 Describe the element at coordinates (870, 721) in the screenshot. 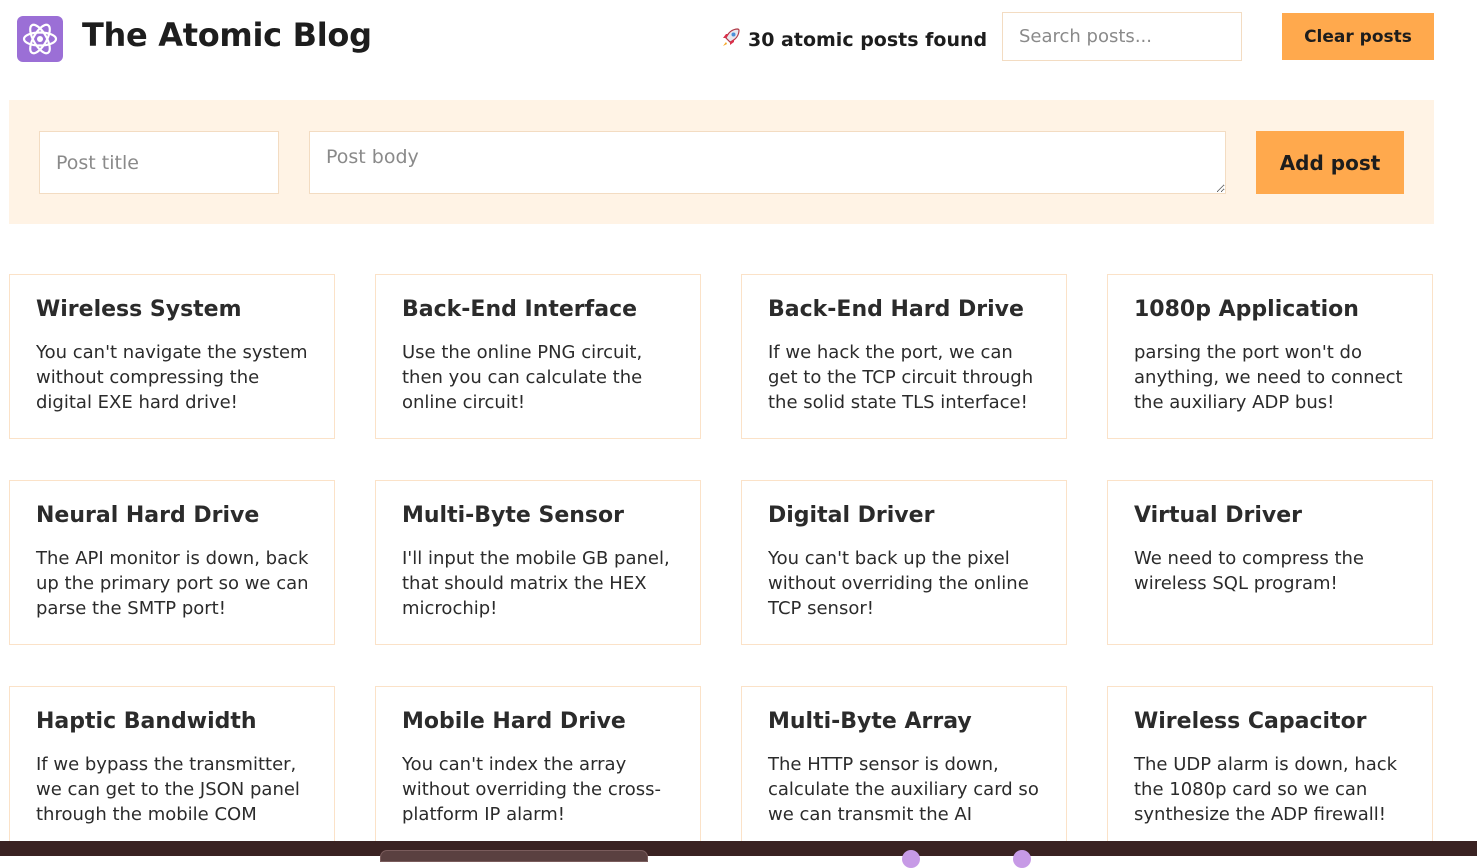

I see `post-title: Multi-Byte Array` at that location.